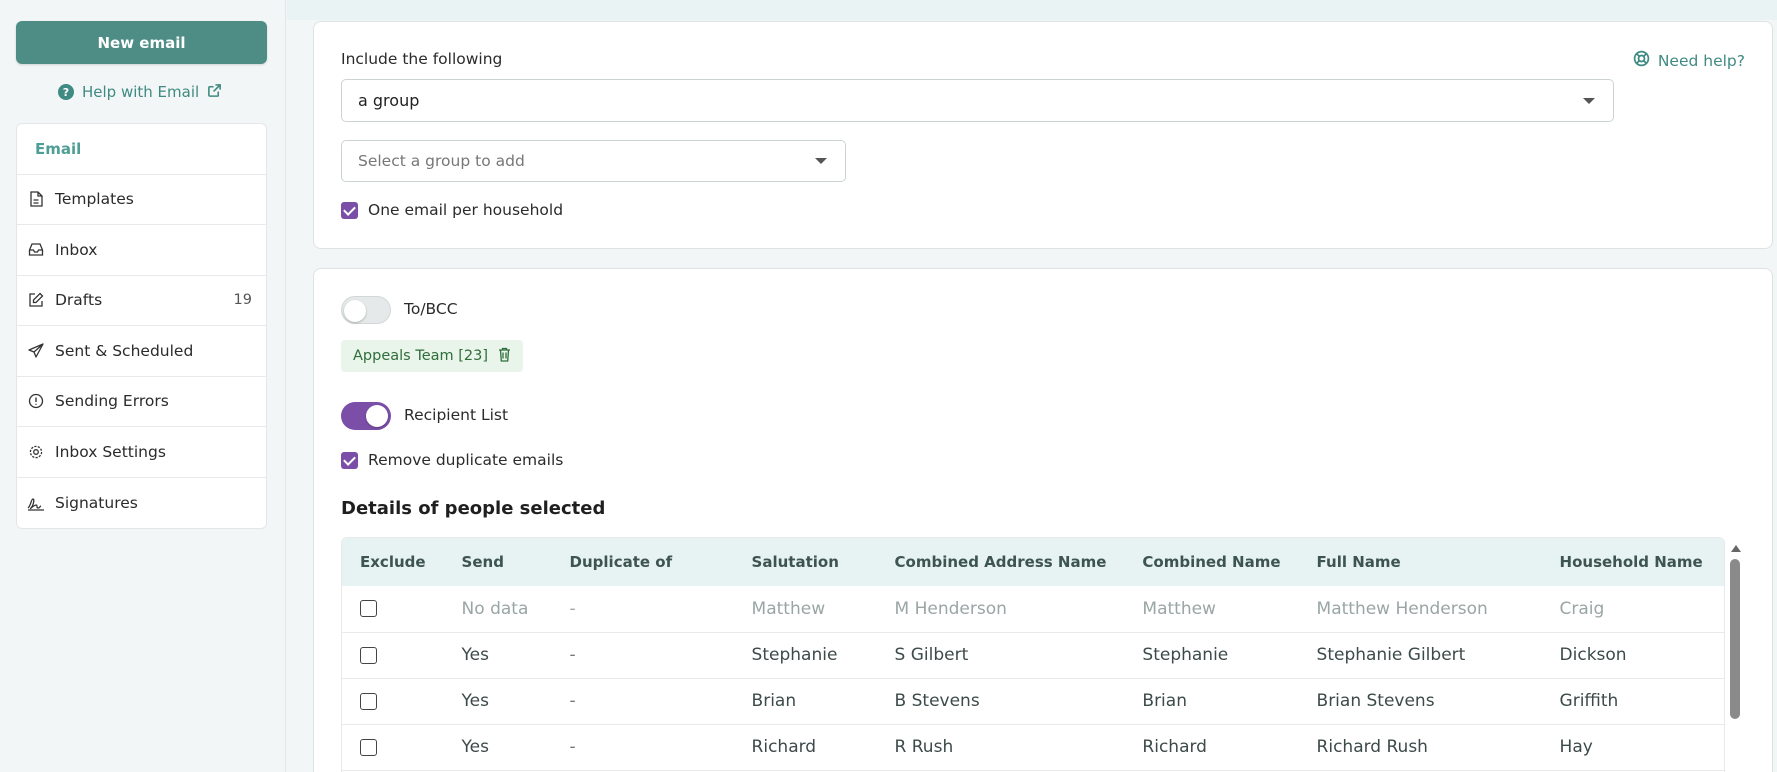  Describe the element at coordinates (805, 562) in the screenshot. I see `column-header: Salutation` at that location.